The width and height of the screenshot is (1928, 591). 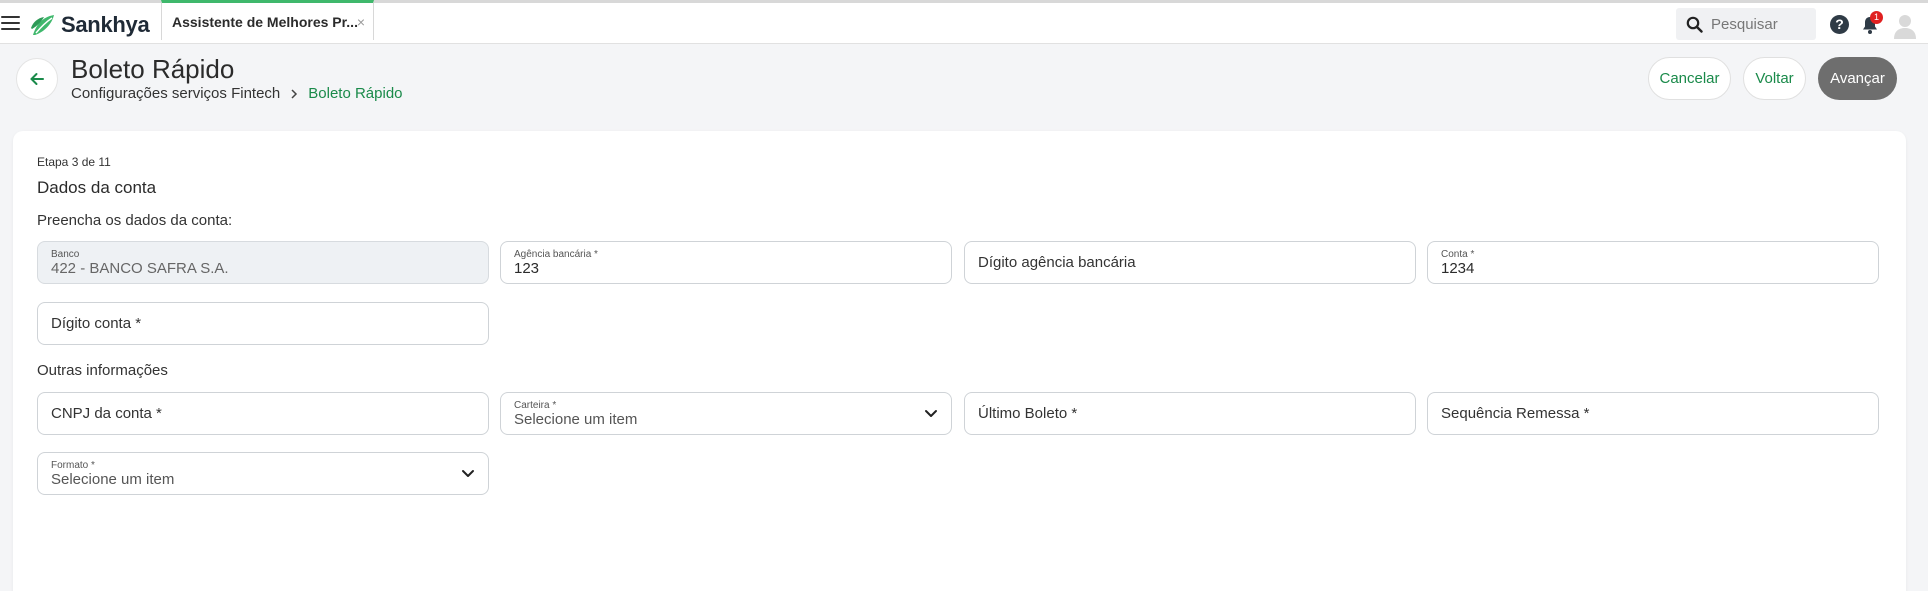 I want to click on formato-label: Formato *, so click(x=73, y=465).